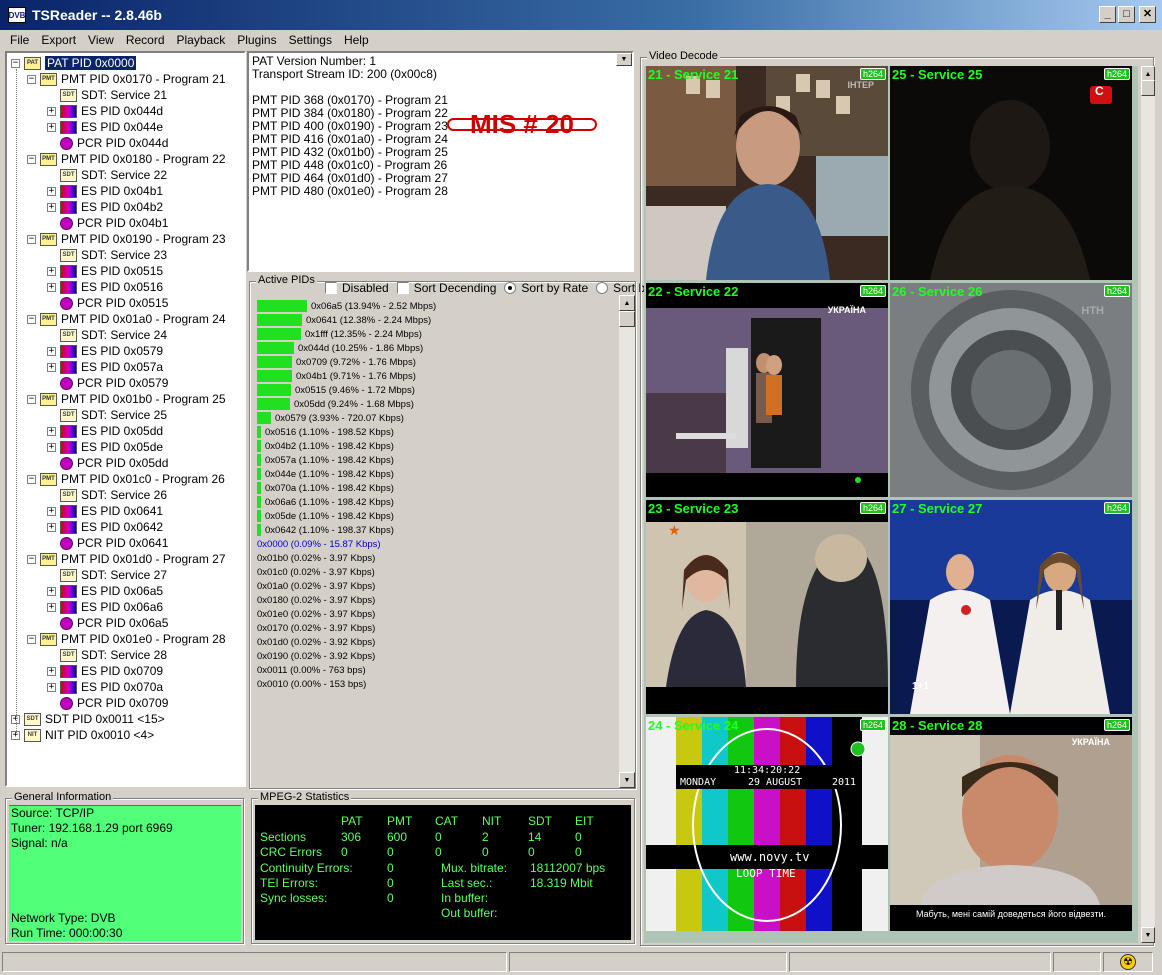  Describe the element at coordinates (1148, 504) in the screenshot. I see `video-scrollbar: ▲ ▼` at that location.